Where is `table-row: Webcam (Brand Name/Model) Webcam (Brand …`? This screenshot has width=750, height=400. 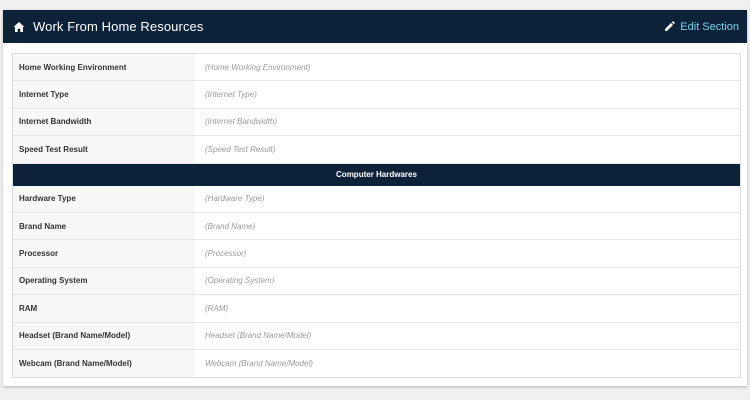 table-row: Webcam (Brand Name/Model) Webcam (Brand … is located at coordinates (376, 363).